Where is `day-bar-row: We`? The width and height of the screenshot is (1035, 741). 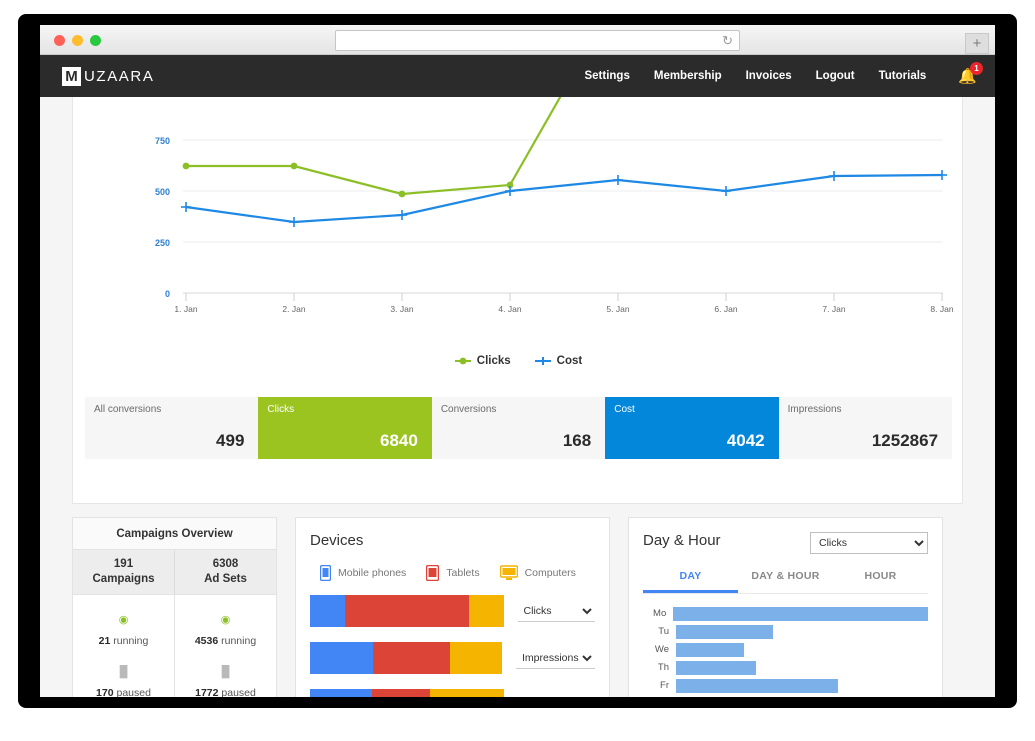 day-bar-row: We is located at coordinates (785, 649).